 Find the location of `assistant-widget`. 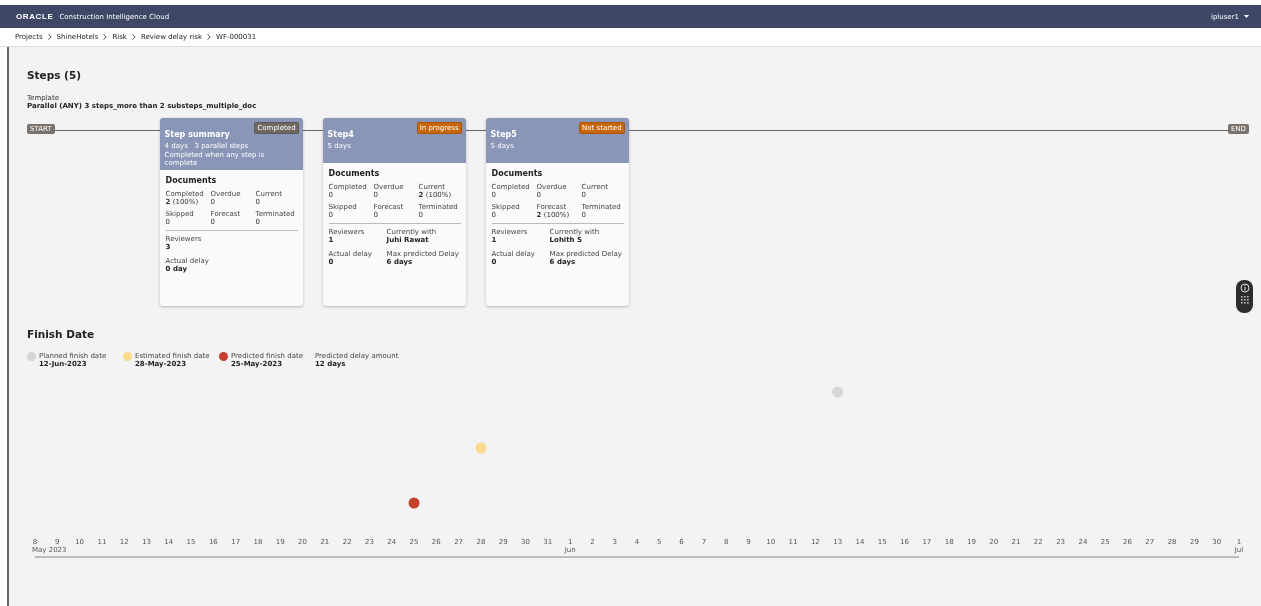

assistant-widget is located at coordinates (1244, 296).